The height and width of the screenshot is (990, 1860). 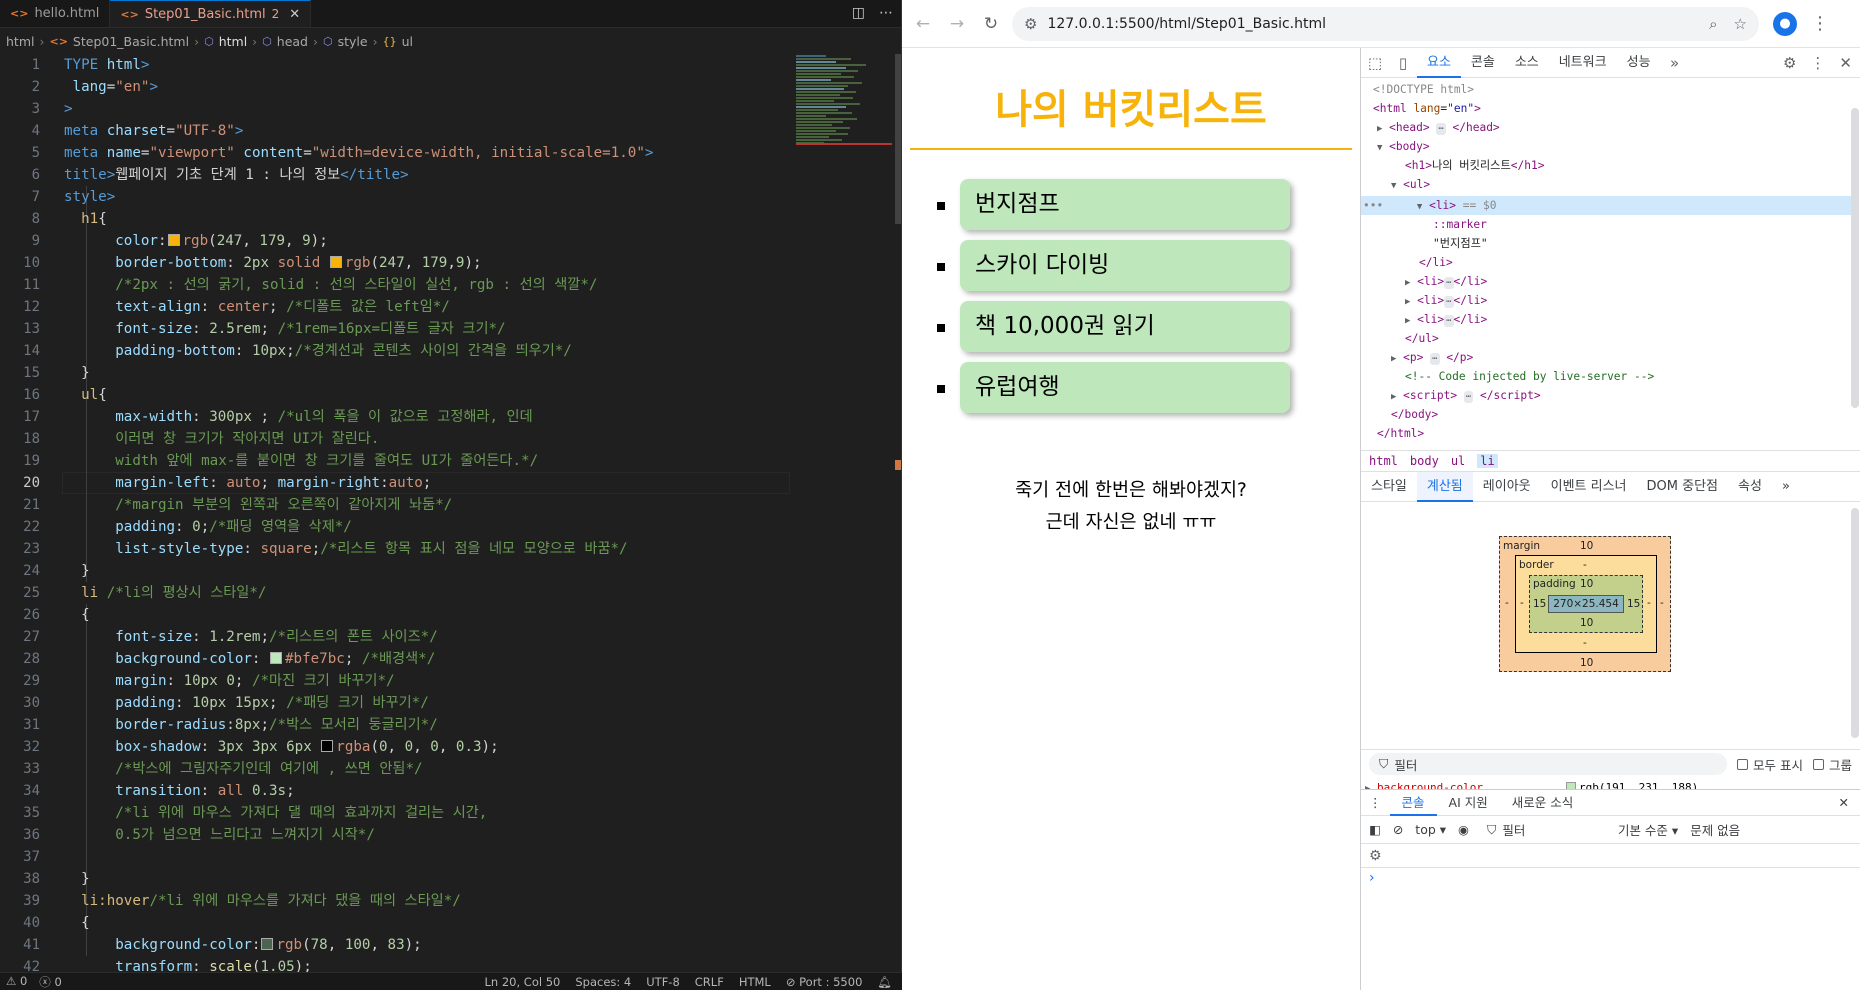 I want to click on issues-status: 문제 없음, so click(x=1715, y=829).